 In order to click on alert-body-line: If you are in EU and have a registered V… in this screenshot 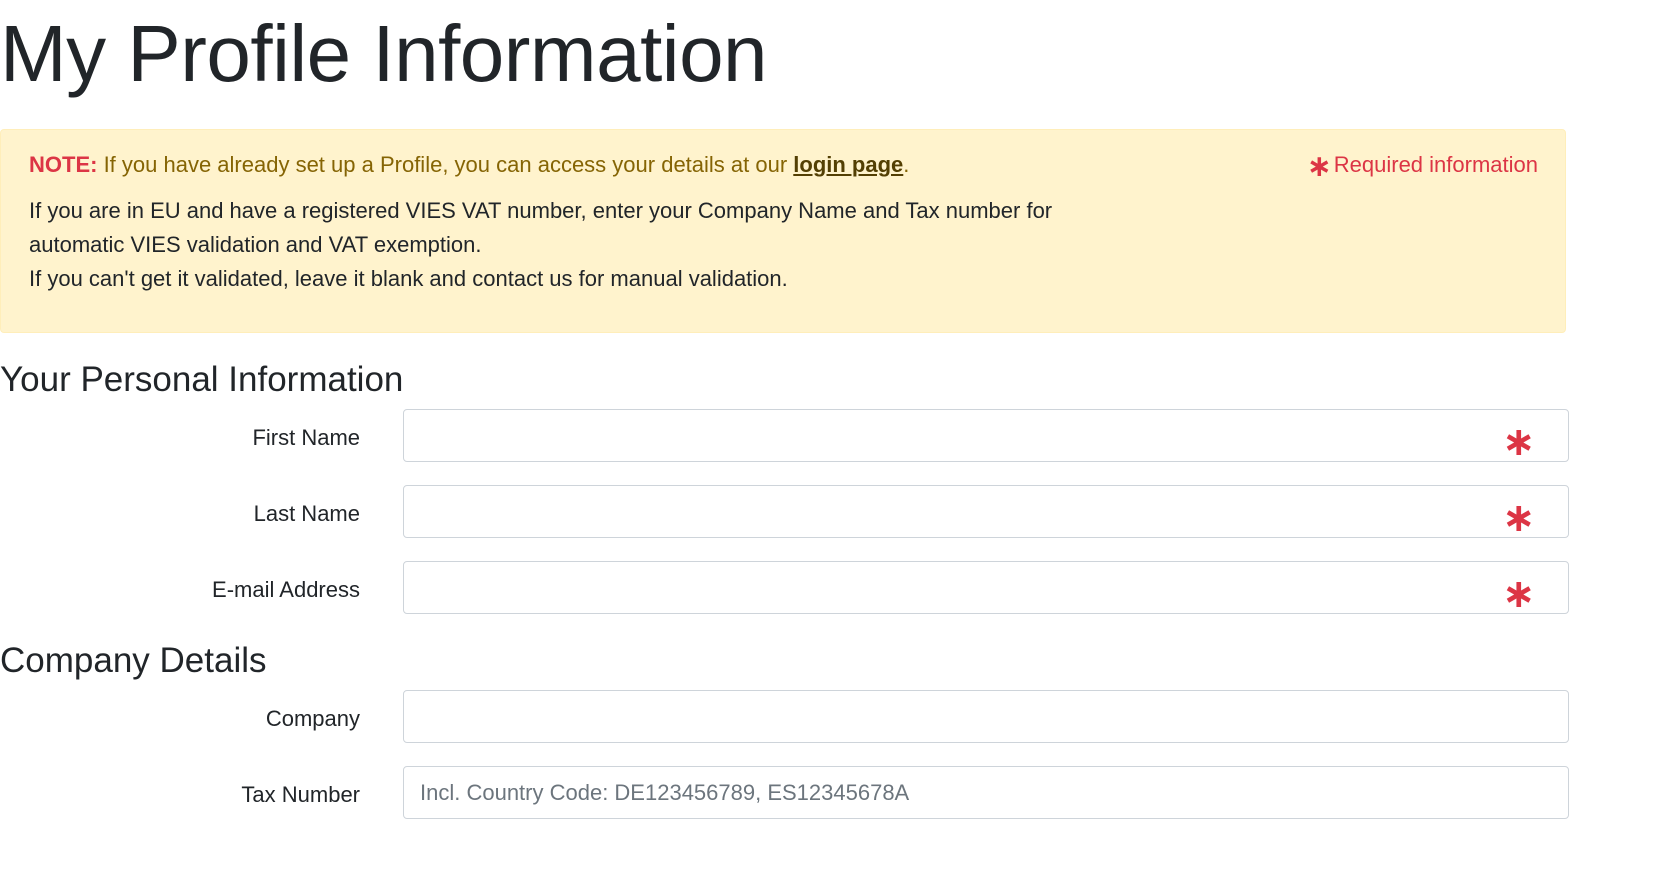, I will do `click(541, 210)`.